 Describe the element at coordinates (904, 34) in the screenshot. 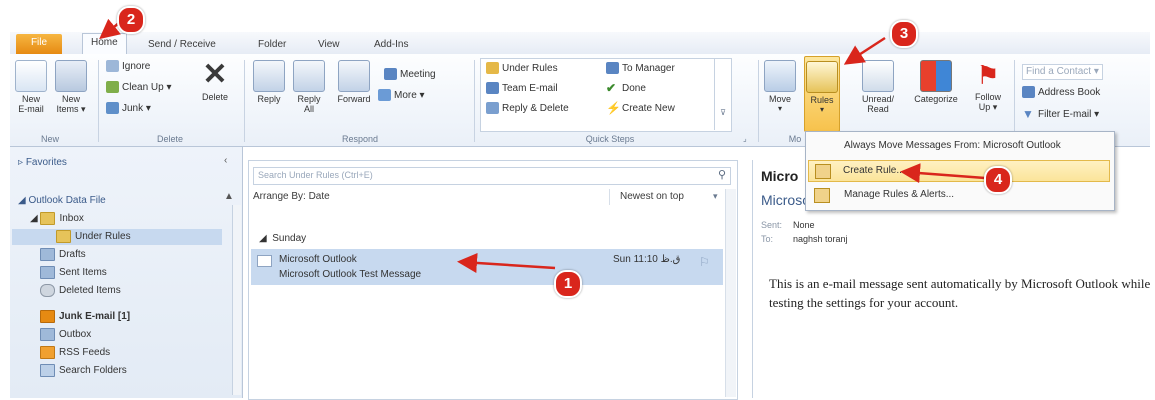

I see `annotation-badge-3: 3` at that location.